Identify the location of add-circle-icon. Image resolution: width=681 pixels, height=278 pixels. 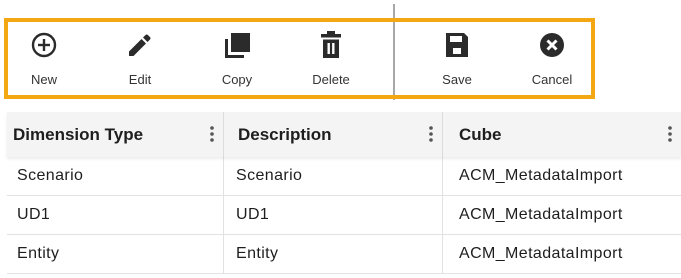
(44, 45).